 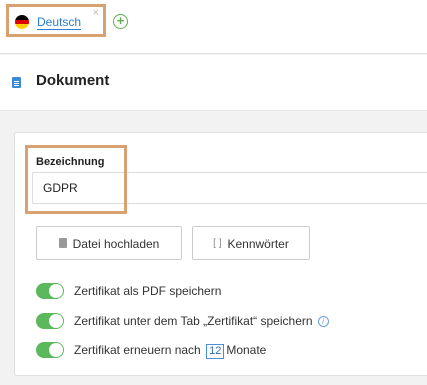 What do you see at coordinates (229, 188) in the screenshot?
I see `name-input` at bounding box center [229, 188].